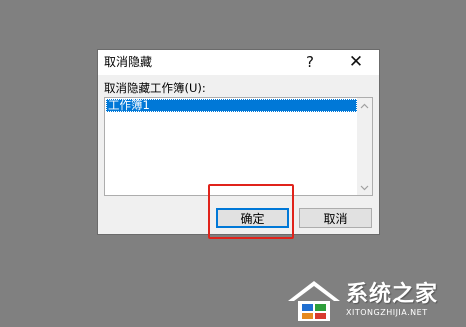 The width and height of the screenshot is (466, 327). I want to click on listbox-scrollbar, so click(364, 146).